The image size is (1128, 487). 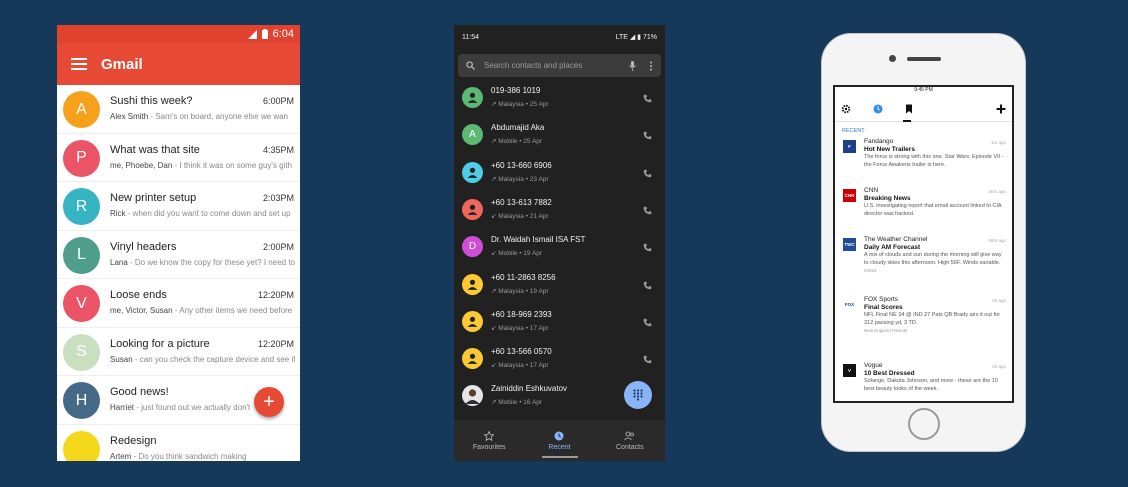 I want to click on publisher-logo: FOX, so click(x=849, y=304).